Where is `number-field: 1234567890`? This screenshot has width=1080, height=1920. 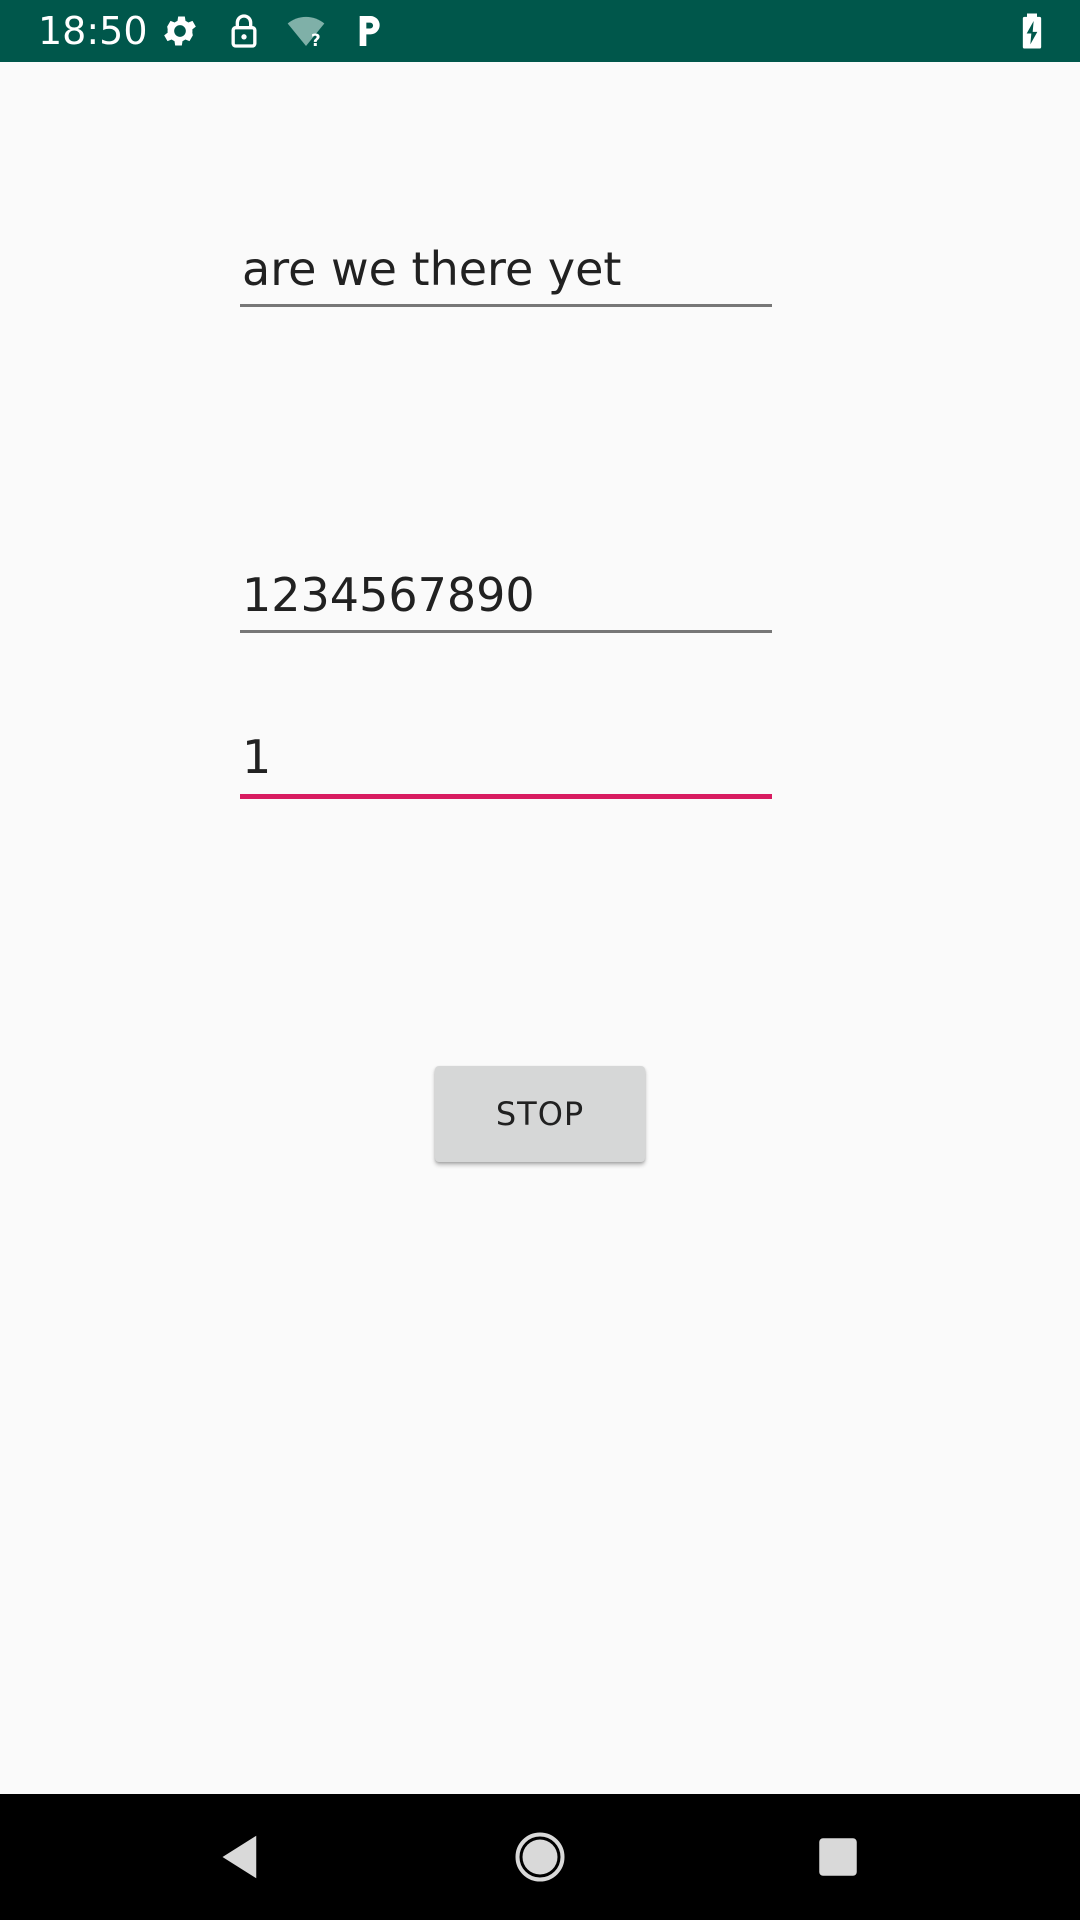 number-field: 1234567890 is located at coordinates (506, 600).